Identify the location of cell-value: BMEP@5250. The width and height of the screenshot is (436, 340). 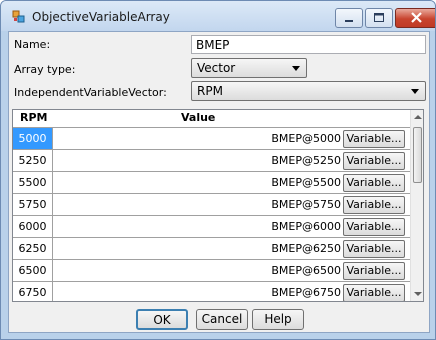
(197, 160).